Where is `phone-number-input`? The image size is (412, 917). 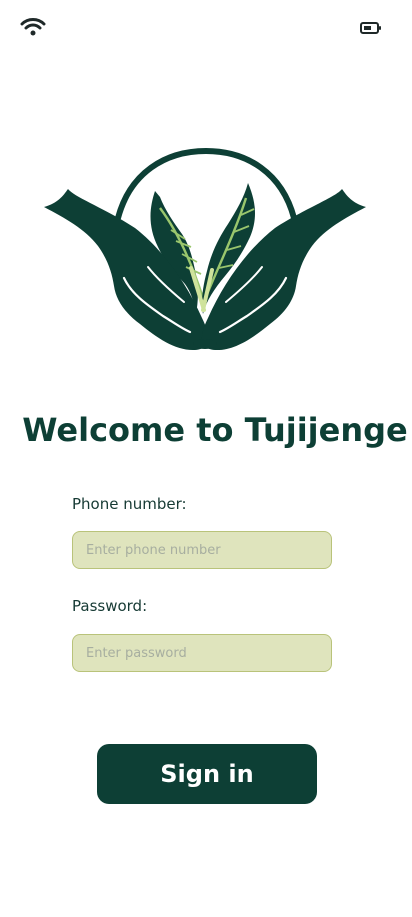
phone-number-input is located at coordinates (202, 550).